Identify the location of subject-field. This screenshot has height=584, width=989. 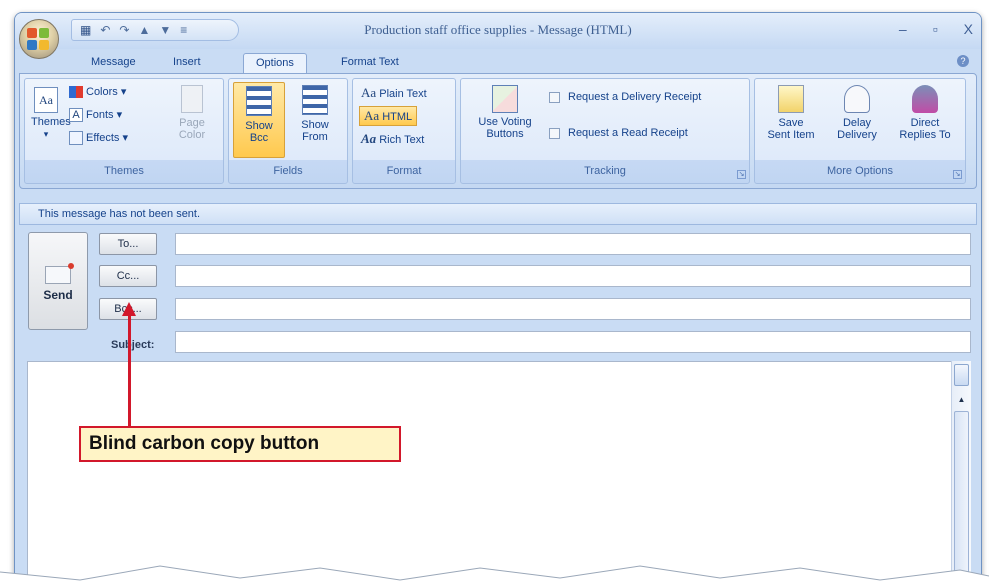
(573, 342).